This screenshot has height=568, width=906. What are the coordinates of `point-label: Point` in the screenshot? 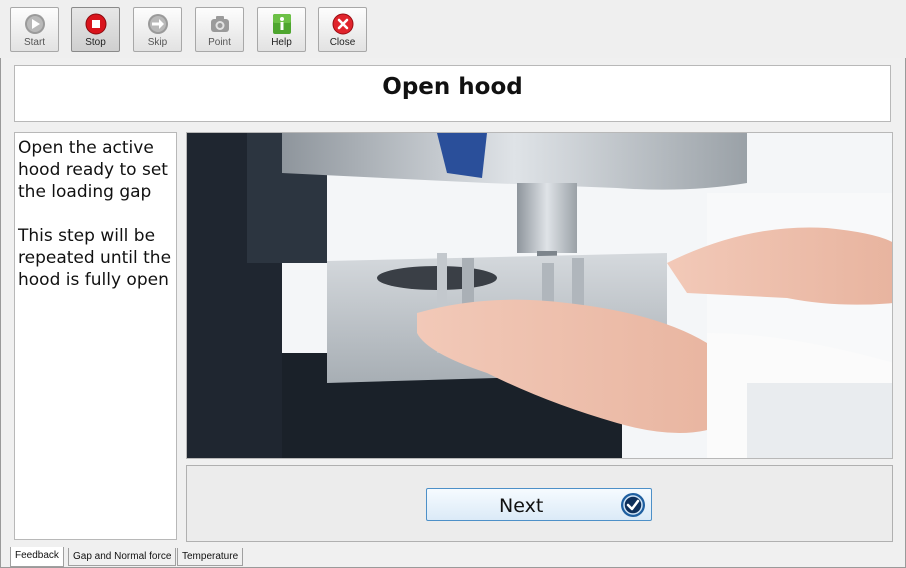 It's located at (219, 42).